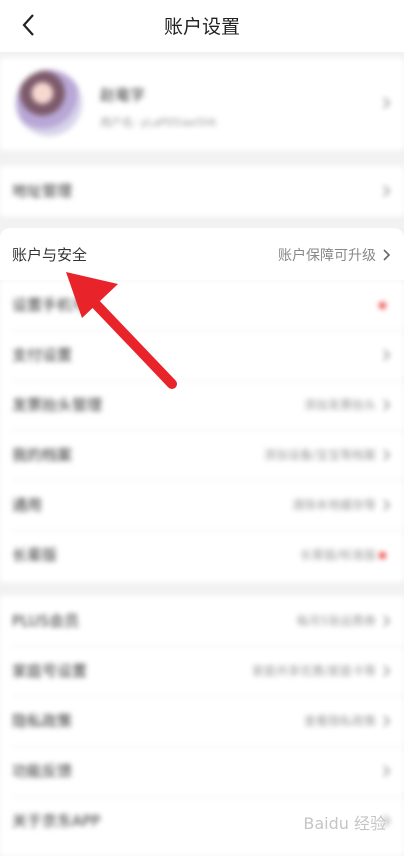 The width and height of the screenshot is (404, 856). I want to click on list-item-value: 清除本地缓存等, so click(333, 505).